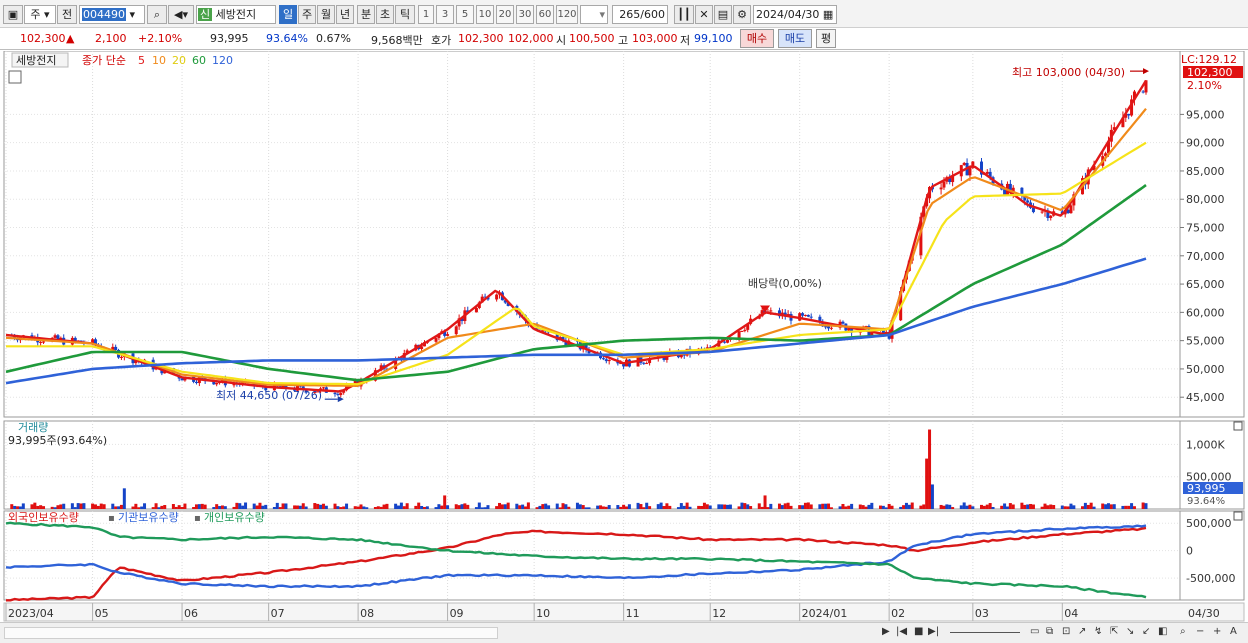  Describe the element at coordinates (1066, 631) in the screenshot. I see `tool-icon-3: ⊡` at that location.